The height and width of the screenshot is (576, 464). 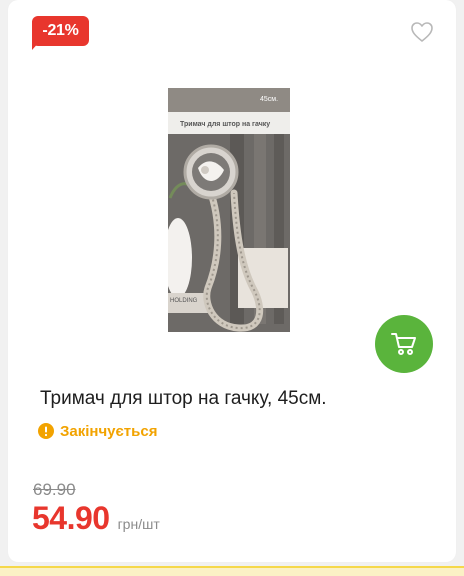 What do you see at coordinates (229, 210) in the screenshot?
I see `product-image: 45см. Тримач для штор на гачку HOLDING` at bounding box center [229, 210].